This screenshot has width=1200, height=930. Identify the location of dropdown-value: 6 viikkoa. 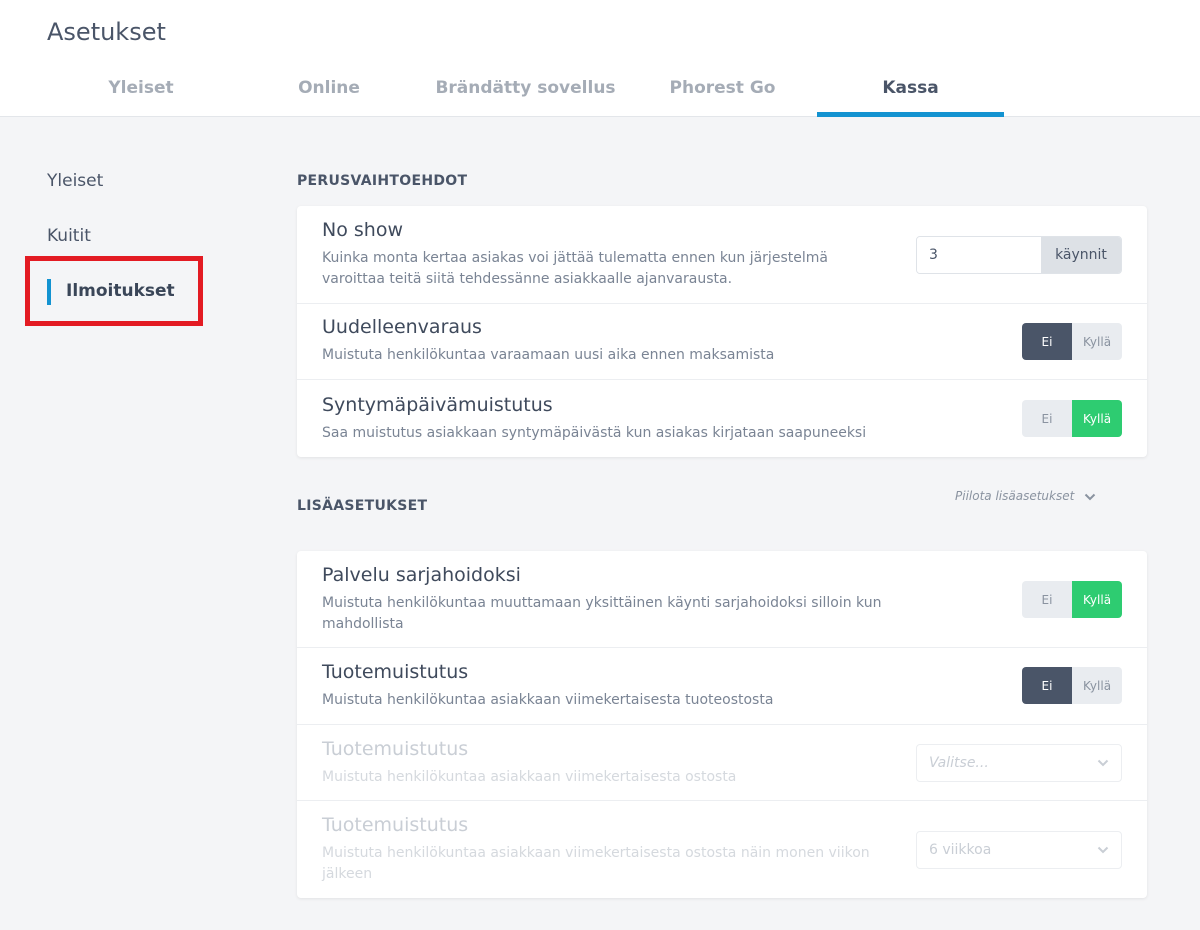
(960, 850).